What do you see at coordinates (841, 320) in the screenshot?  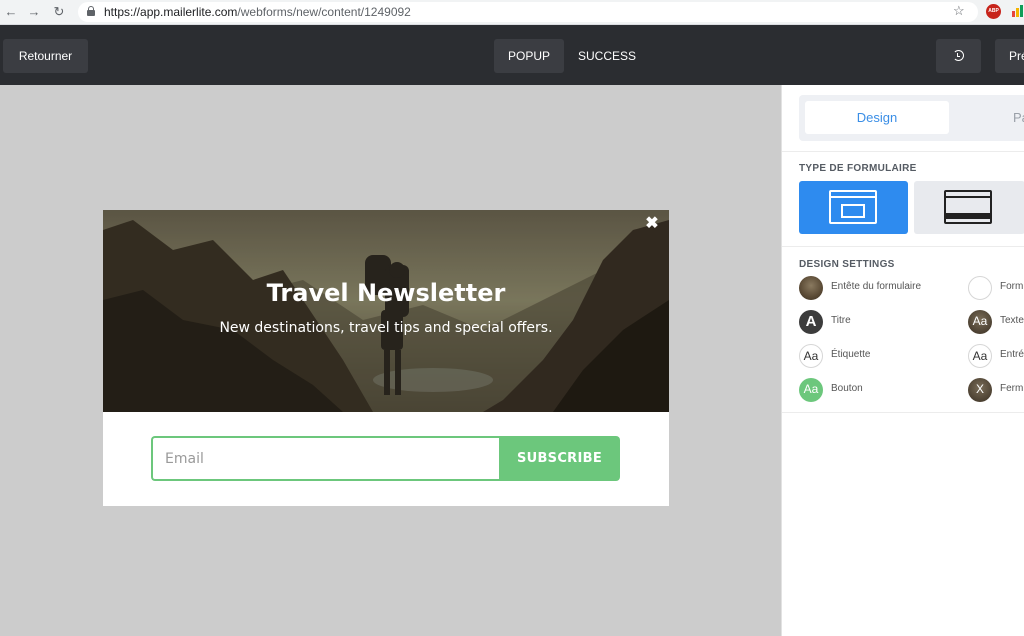 I see `setting-label: Titre` at bounding box center [841, 320].